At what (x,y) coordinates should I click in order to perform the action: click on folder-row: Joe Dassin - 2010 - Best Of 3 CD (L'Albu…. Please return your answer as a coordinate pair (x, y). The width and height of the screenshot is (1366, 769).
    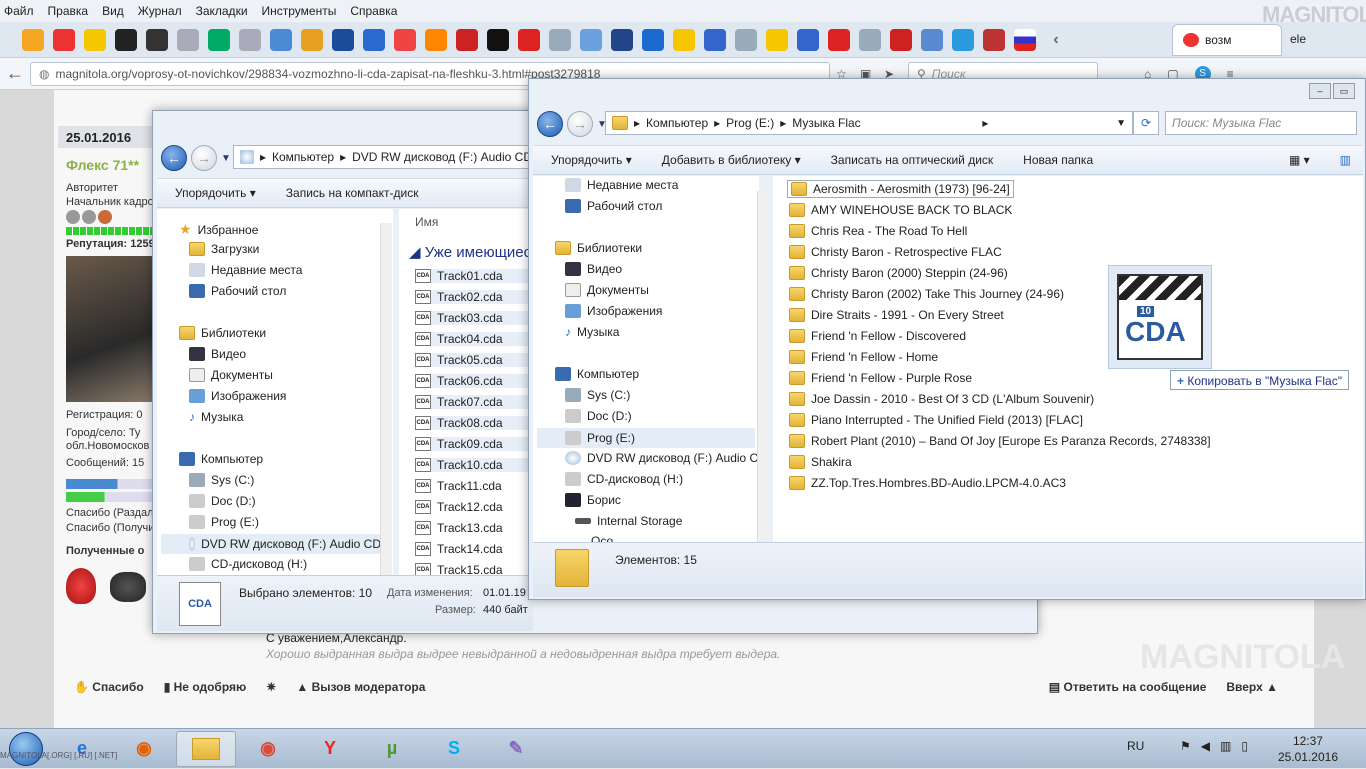
    Looking at the image, I should click on (941, 399).